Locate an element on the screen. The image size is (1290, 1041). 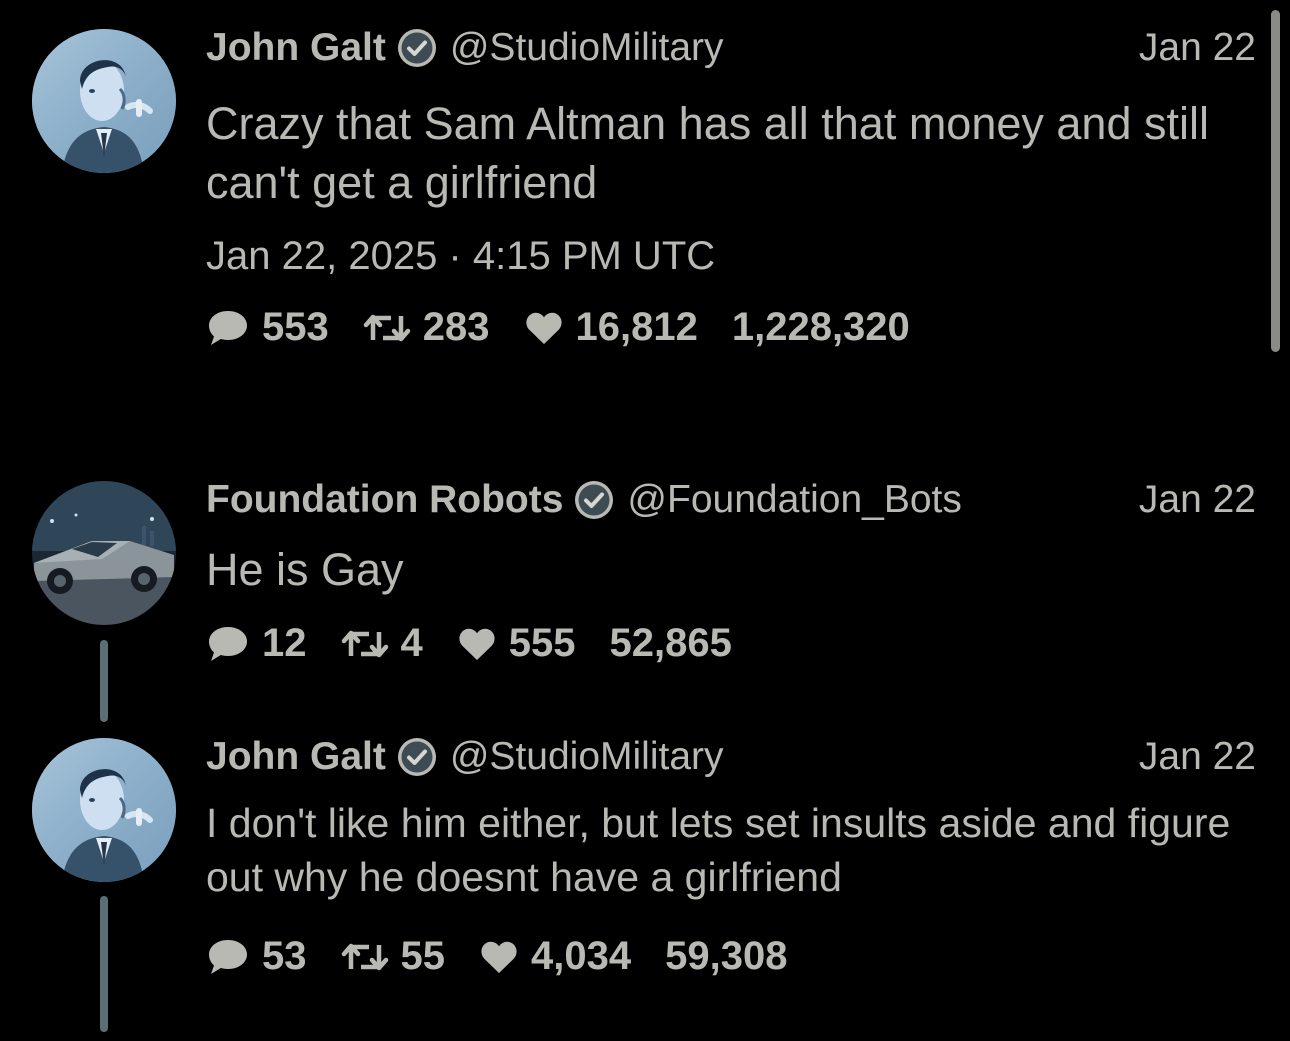
reply-button: 53 is located at coordinates (256, 956).